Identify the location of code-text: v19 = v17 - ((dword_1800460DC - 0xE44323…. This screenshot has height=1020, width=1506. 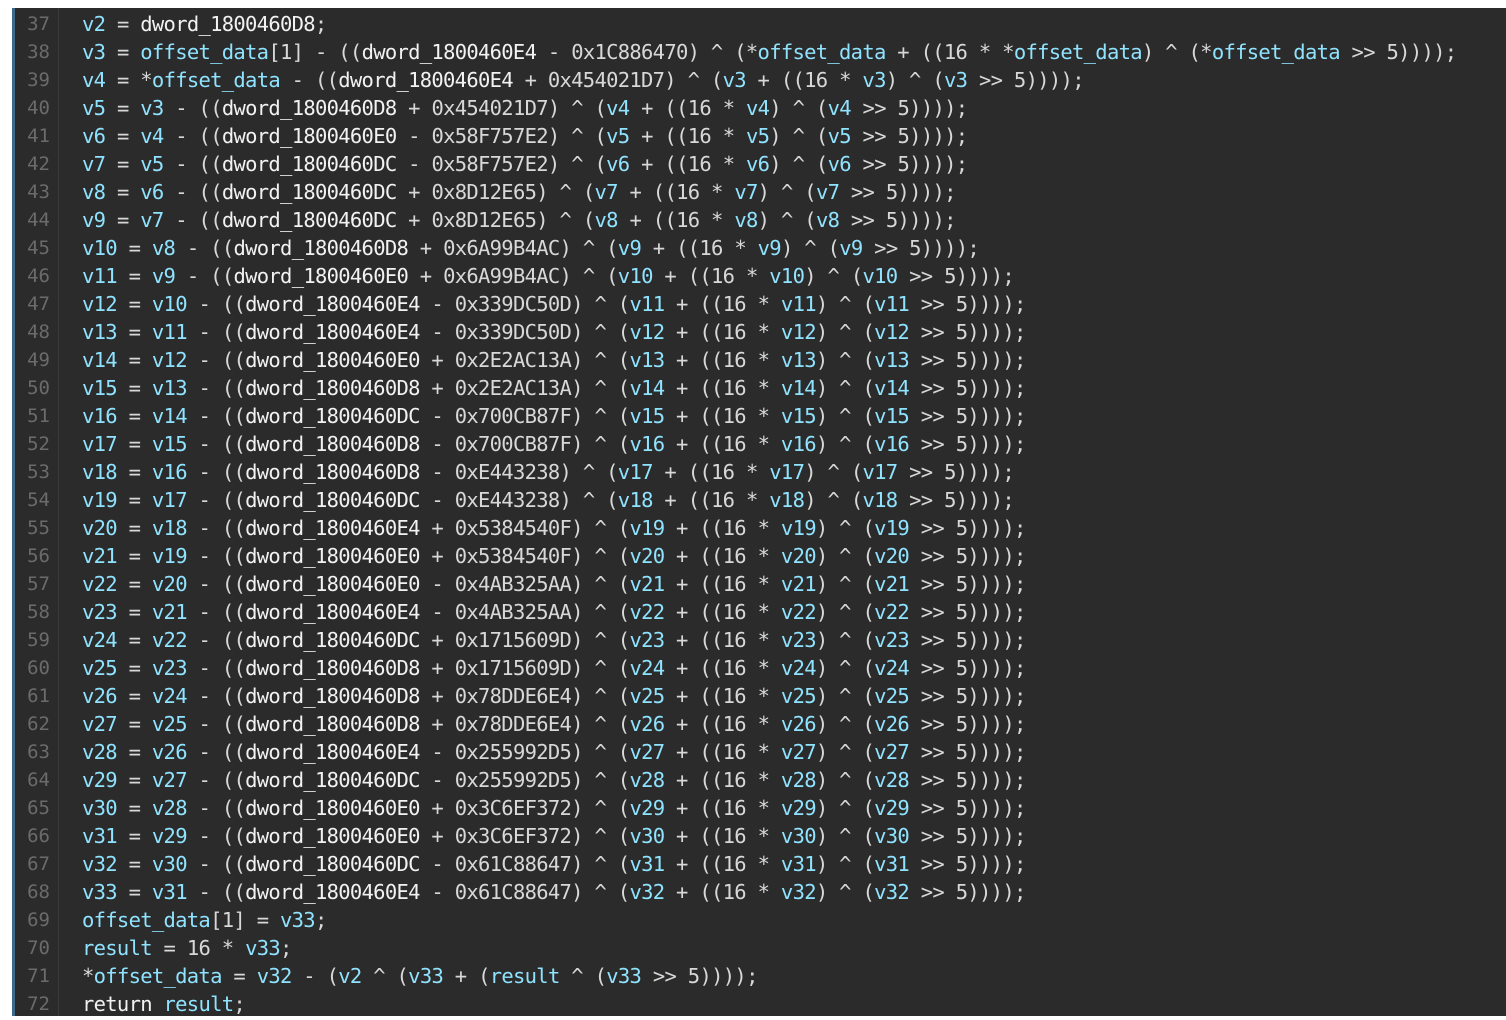
(548, 500).